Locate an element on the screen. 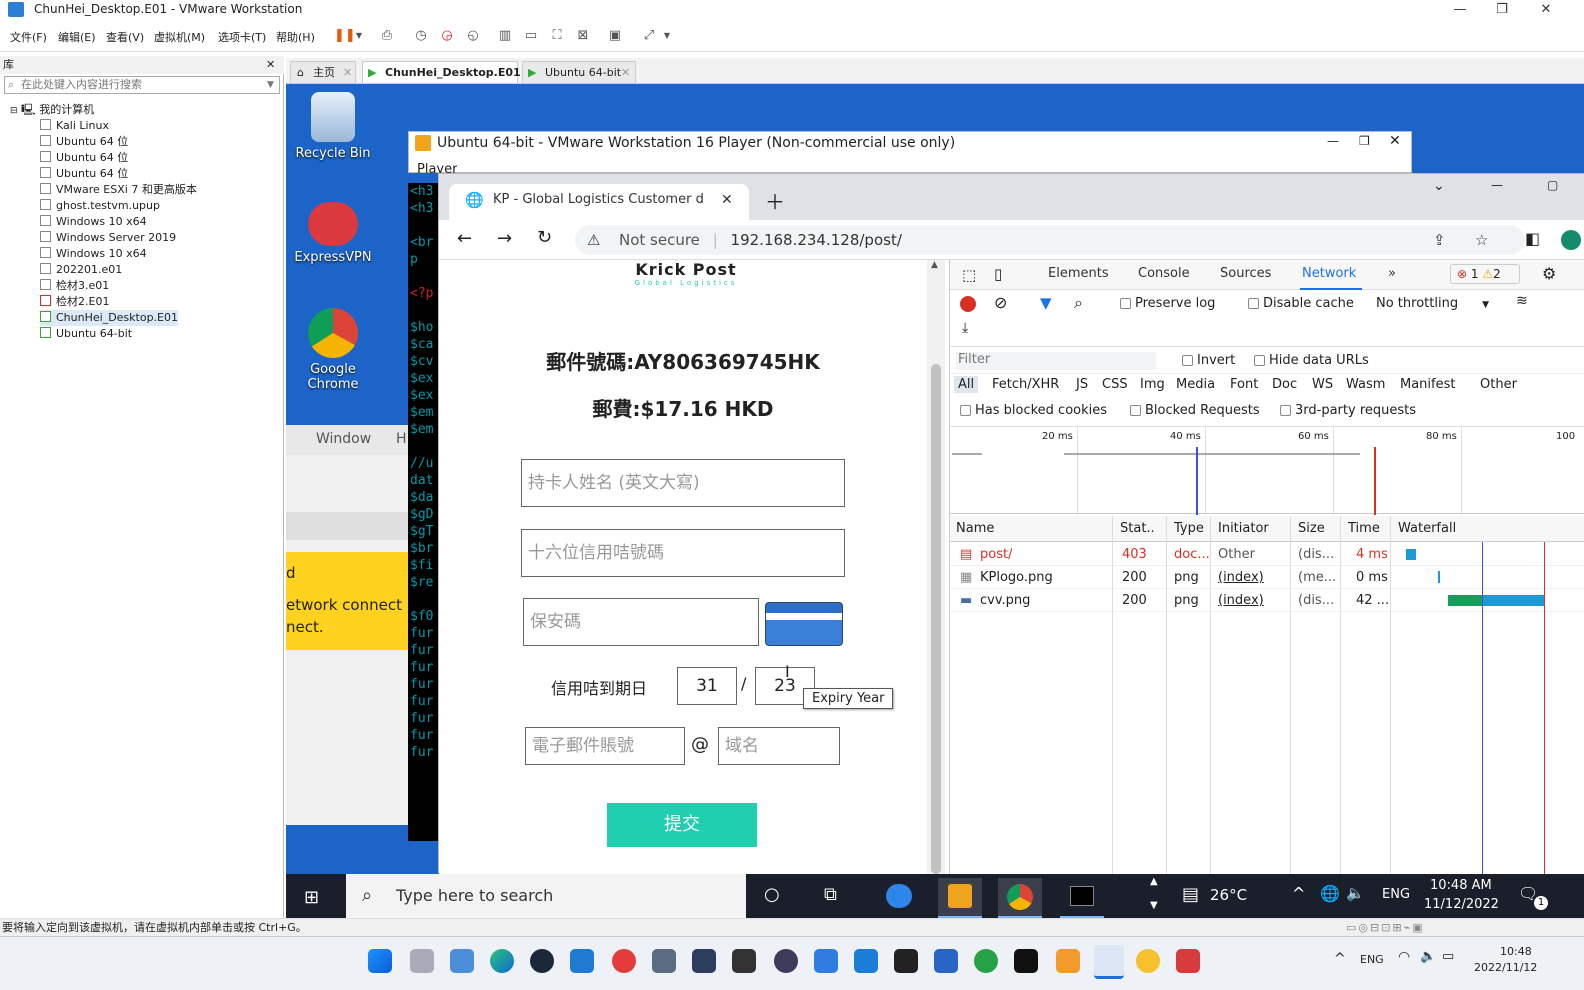 This screenshot has height=990, width=1584. col-status: Stat.. is located at coordinates (1137, 529).